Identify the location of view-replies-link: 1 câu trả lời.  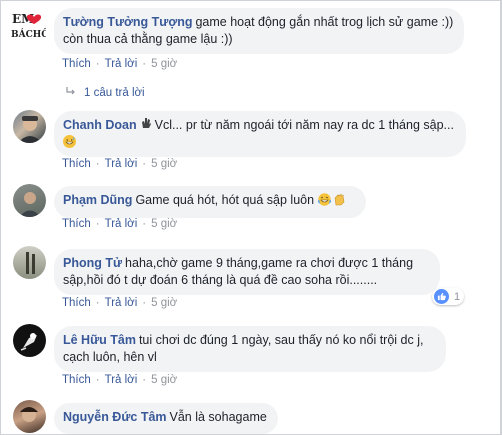
(105, 92).